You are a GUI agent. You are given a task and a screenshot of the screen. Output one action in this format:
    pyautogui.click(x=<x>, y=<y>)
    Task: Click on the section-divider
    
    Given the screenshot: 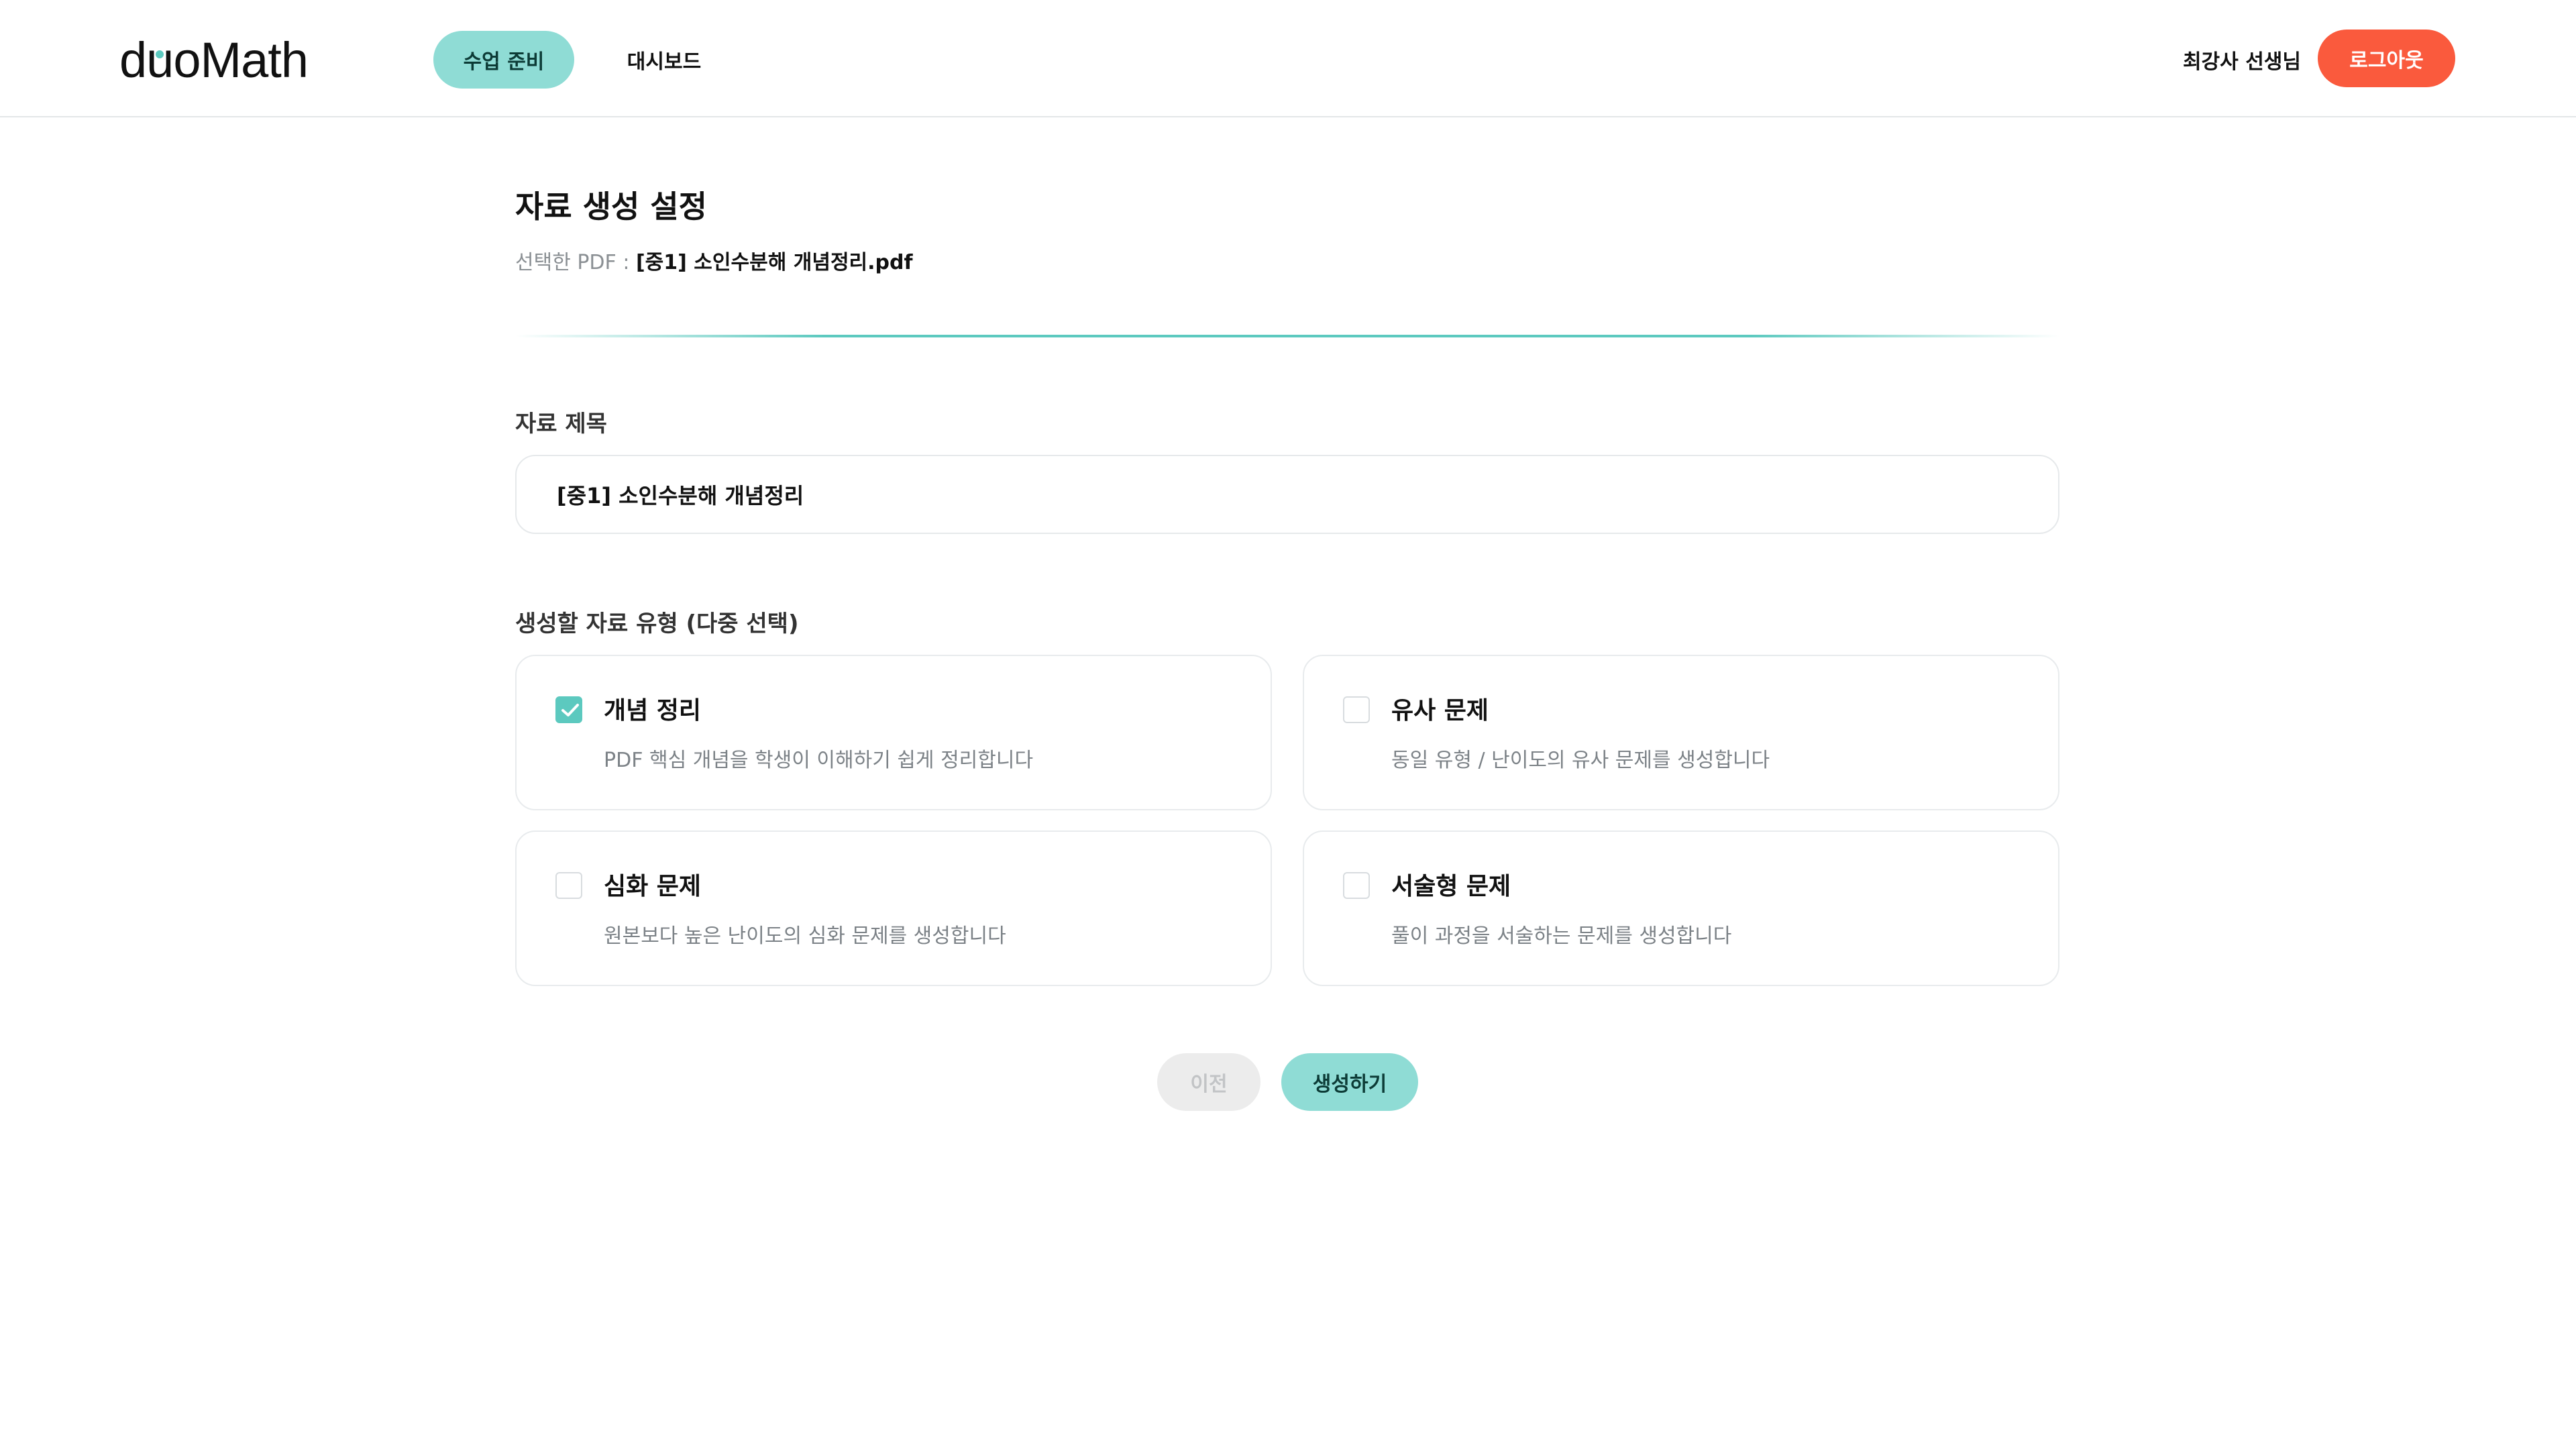 What is the action you would take?
    pyautogui.click(x=1287, y=336)
    